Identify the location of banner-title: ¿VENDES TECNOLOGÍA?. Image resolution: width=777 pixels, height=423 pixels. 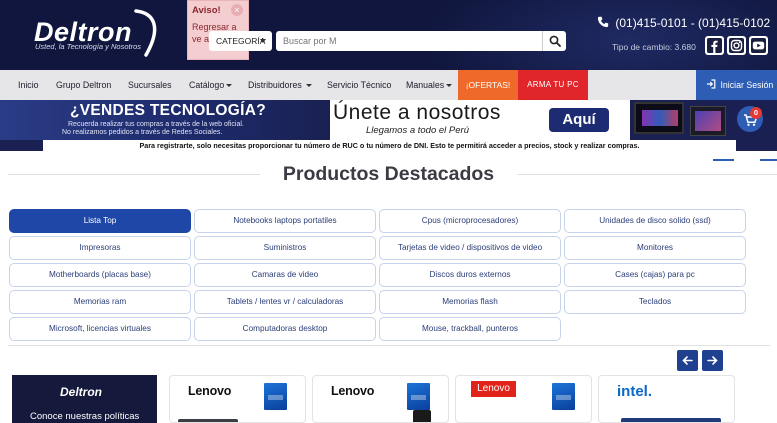
(168, 110).